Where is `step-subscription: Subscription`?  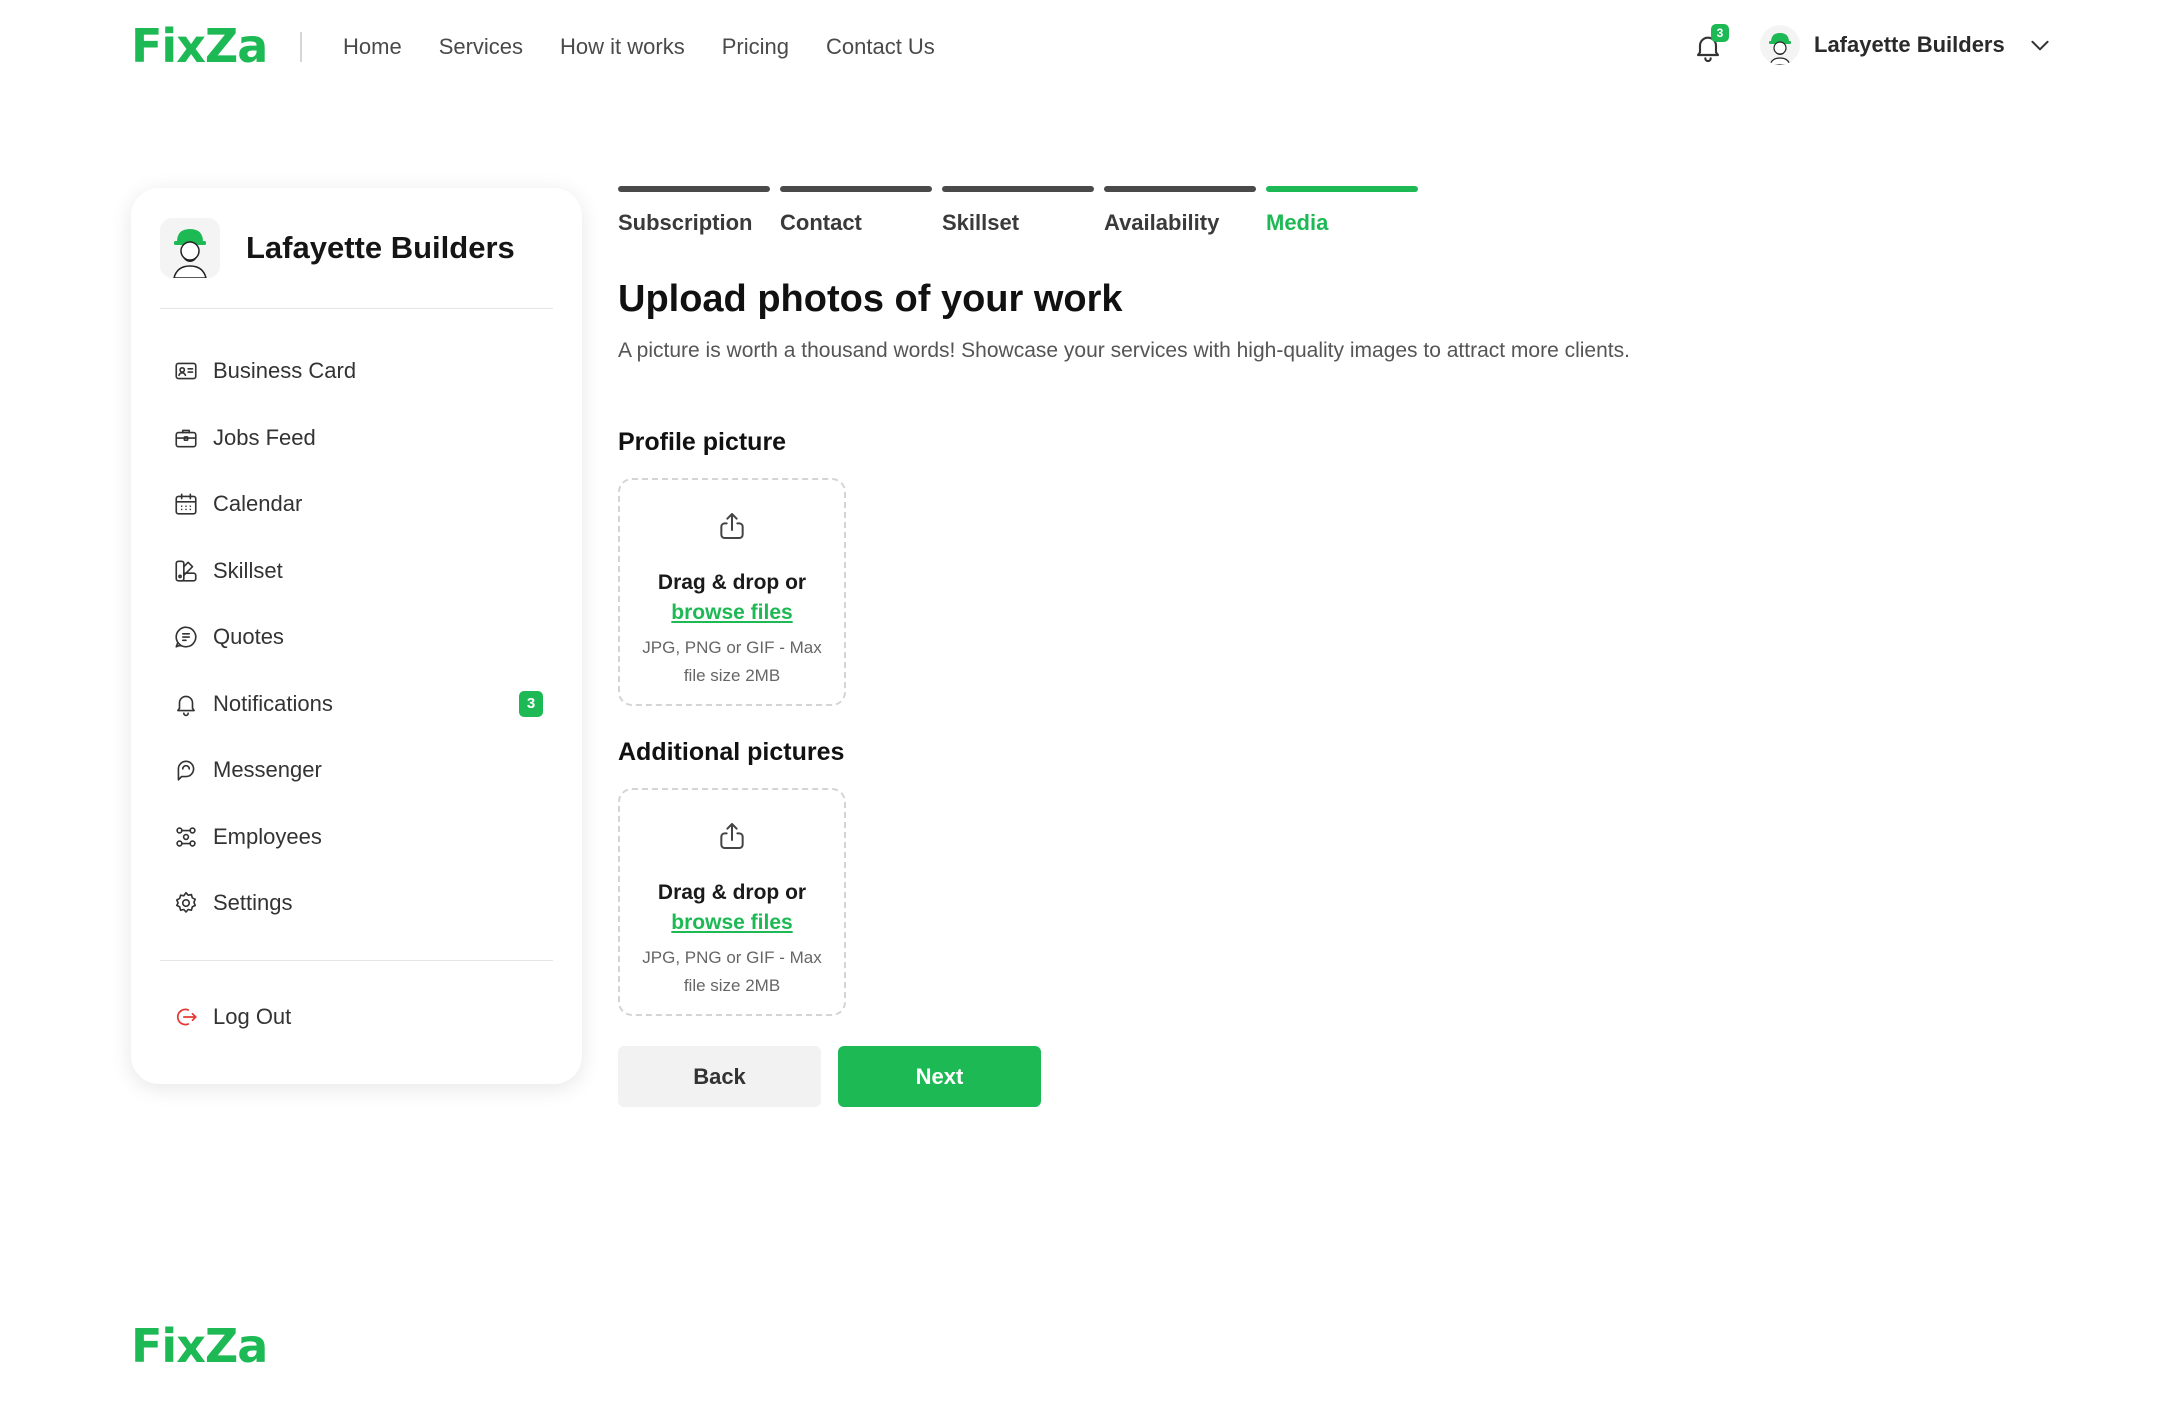
step-subscription: Subscription is located at coordinates (694, 211).